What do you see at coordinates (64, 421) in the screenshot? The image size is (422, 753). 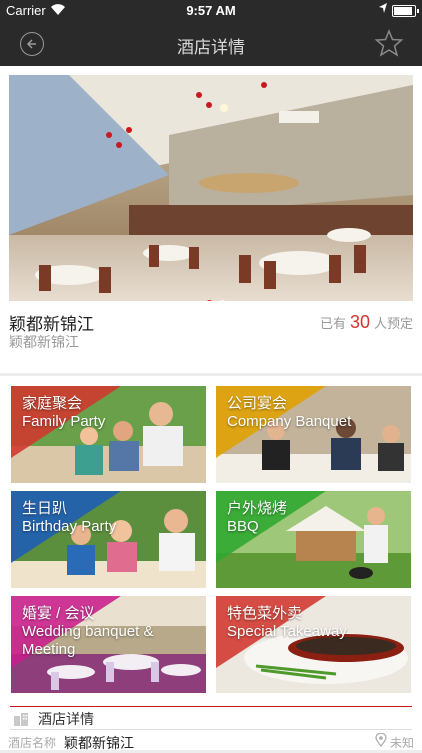 I see `tile-label-en: Family Party` at bounding box center [64, 421].